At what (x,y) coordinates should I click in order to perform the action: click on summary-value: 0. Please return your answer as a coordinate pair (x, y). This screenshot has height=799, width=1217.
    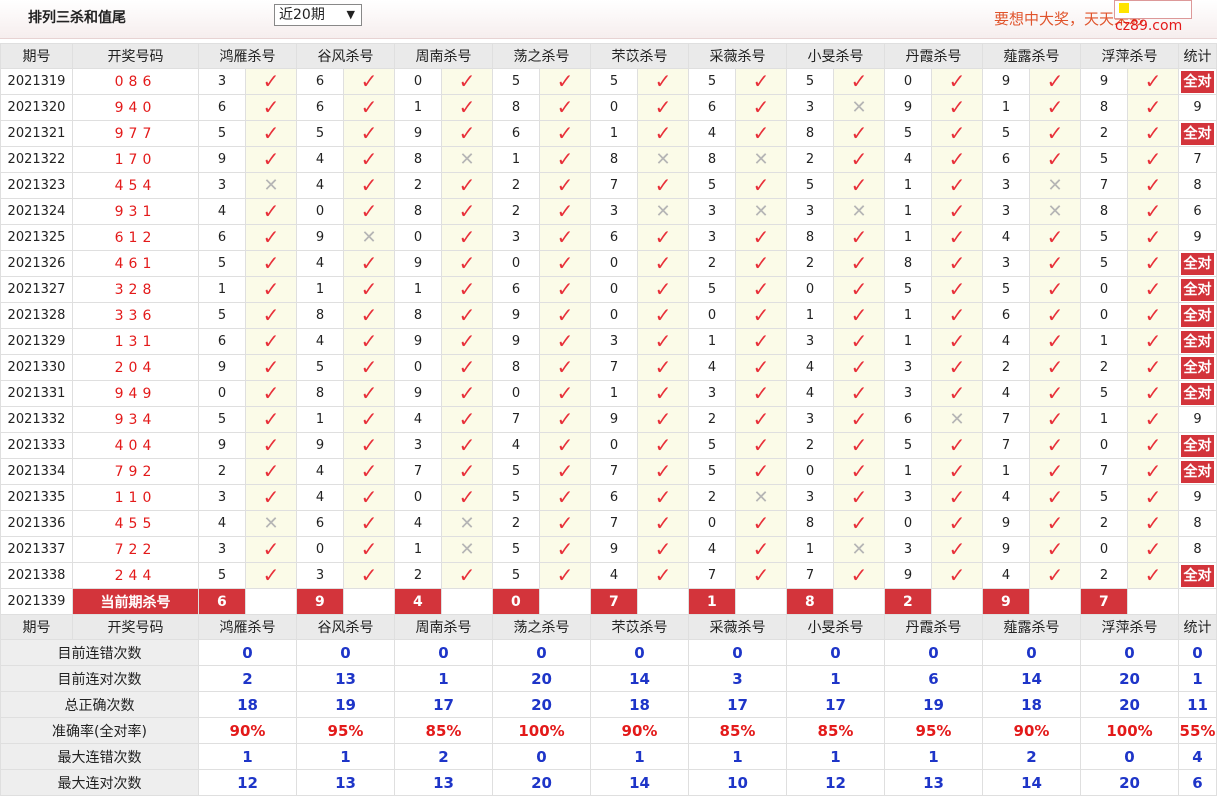
    Looking at the image, I should click on (639, 652).